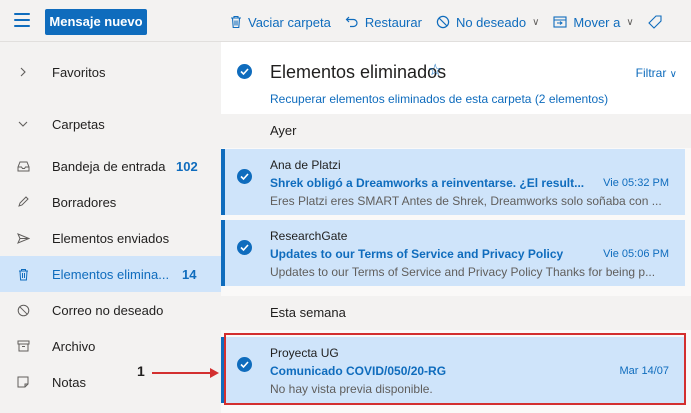 This screenshot has width=691, height=413. I want to click on tag-icon, so click(654, 22).